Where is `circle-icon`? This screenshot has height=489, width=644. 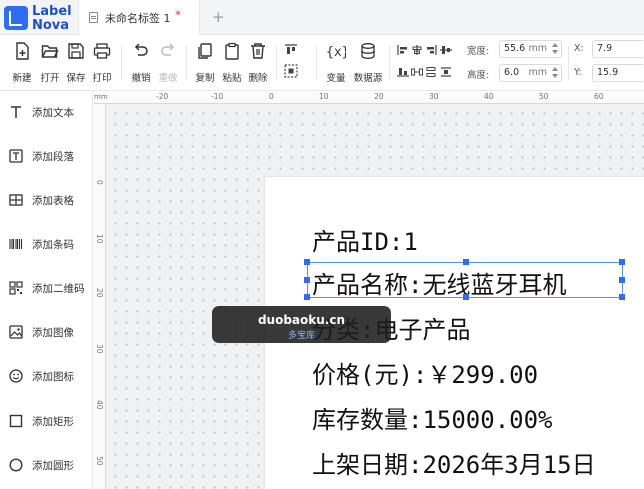 circle-icon is located at coordinates (16, 465).